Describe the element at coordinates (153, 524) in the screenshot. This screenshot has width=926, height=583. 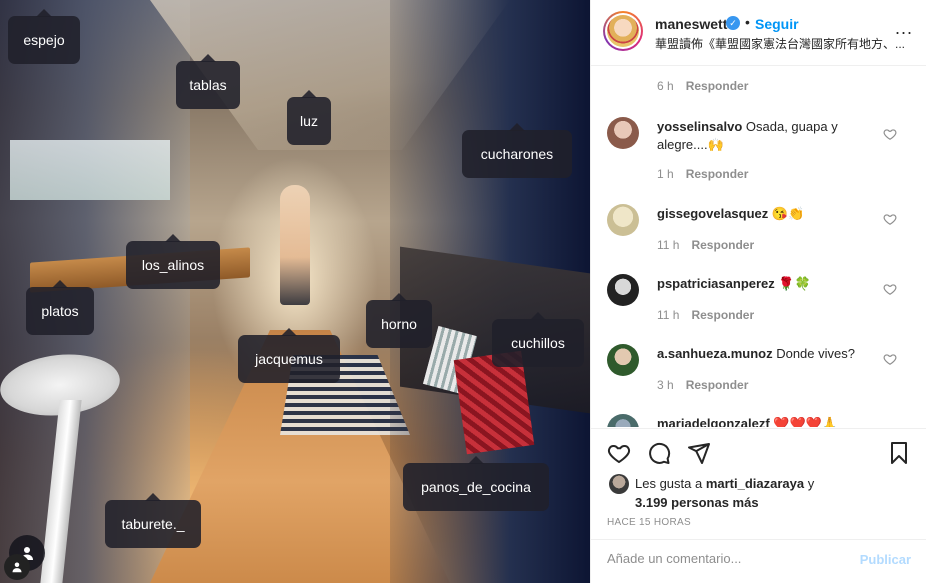
I see `tag-label: taburete._` at that location.